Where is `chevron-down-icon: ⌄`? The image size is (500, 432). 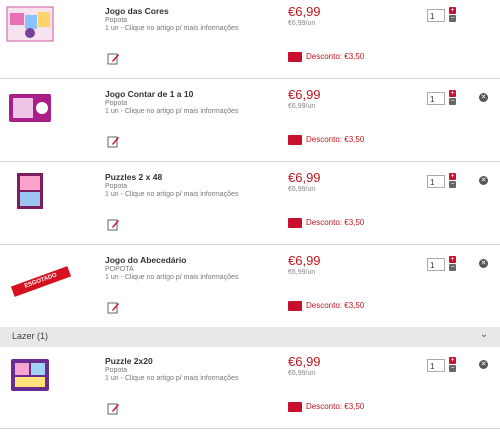
chevron-down-icon: ⌄ is located at coordinates (484, 334).